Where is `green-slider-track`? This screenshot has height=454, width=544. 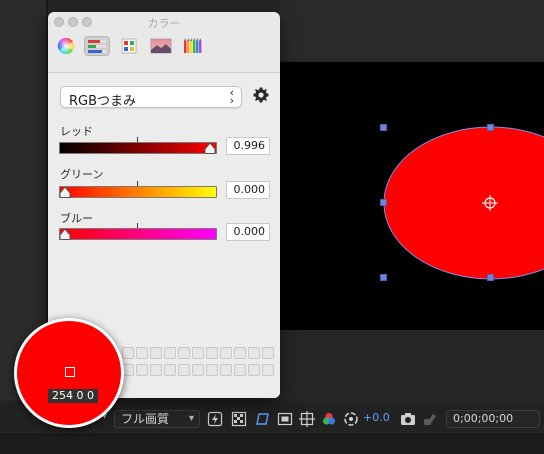
green-slider-track is located at coordinates (138, 192).